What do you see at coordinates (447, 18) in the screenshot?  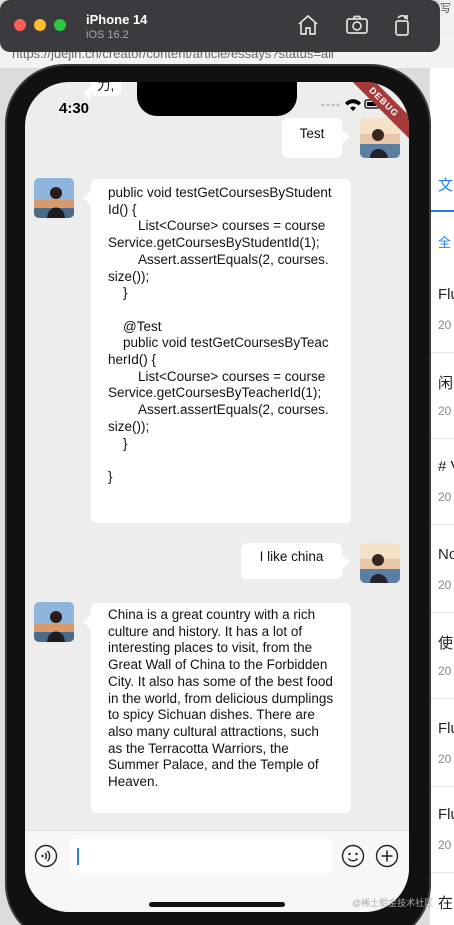 I see `browser-corner-text: 写` at bounding box center [447, 18].